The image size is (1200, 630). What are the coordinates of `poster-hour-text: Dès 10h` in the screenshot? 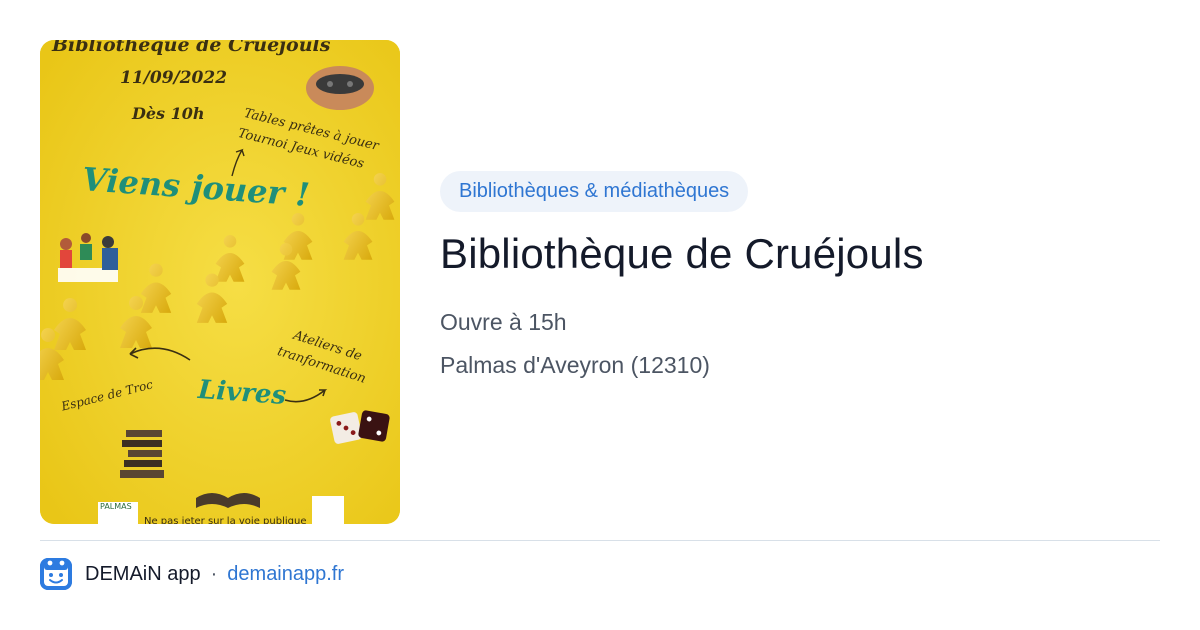 It's located at (168, 113).